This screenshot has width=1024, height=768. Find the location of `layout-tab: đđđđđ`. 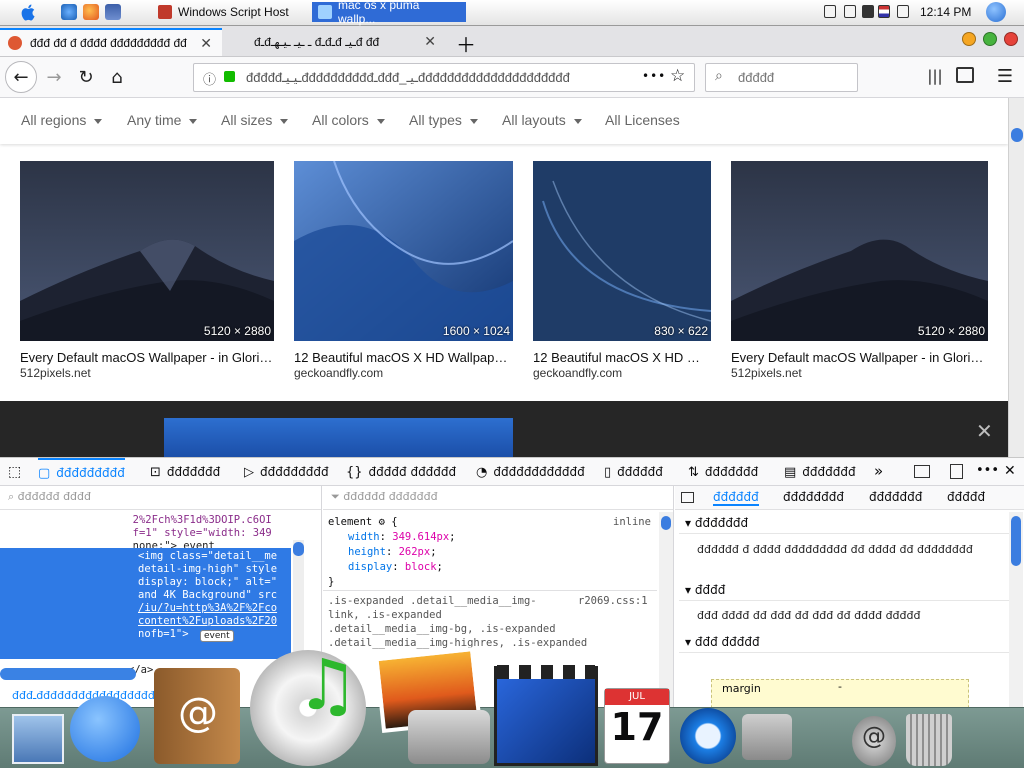

layout-tab: đđđđđ is located at coordinates (966, 497).